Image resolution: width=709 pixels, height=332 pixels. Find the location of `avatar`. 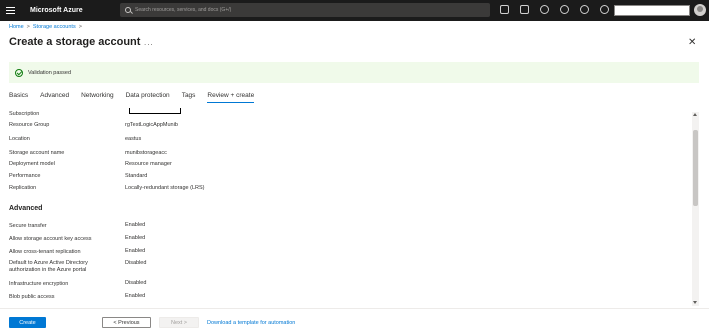

avatar is located at coordinates (700, 10).